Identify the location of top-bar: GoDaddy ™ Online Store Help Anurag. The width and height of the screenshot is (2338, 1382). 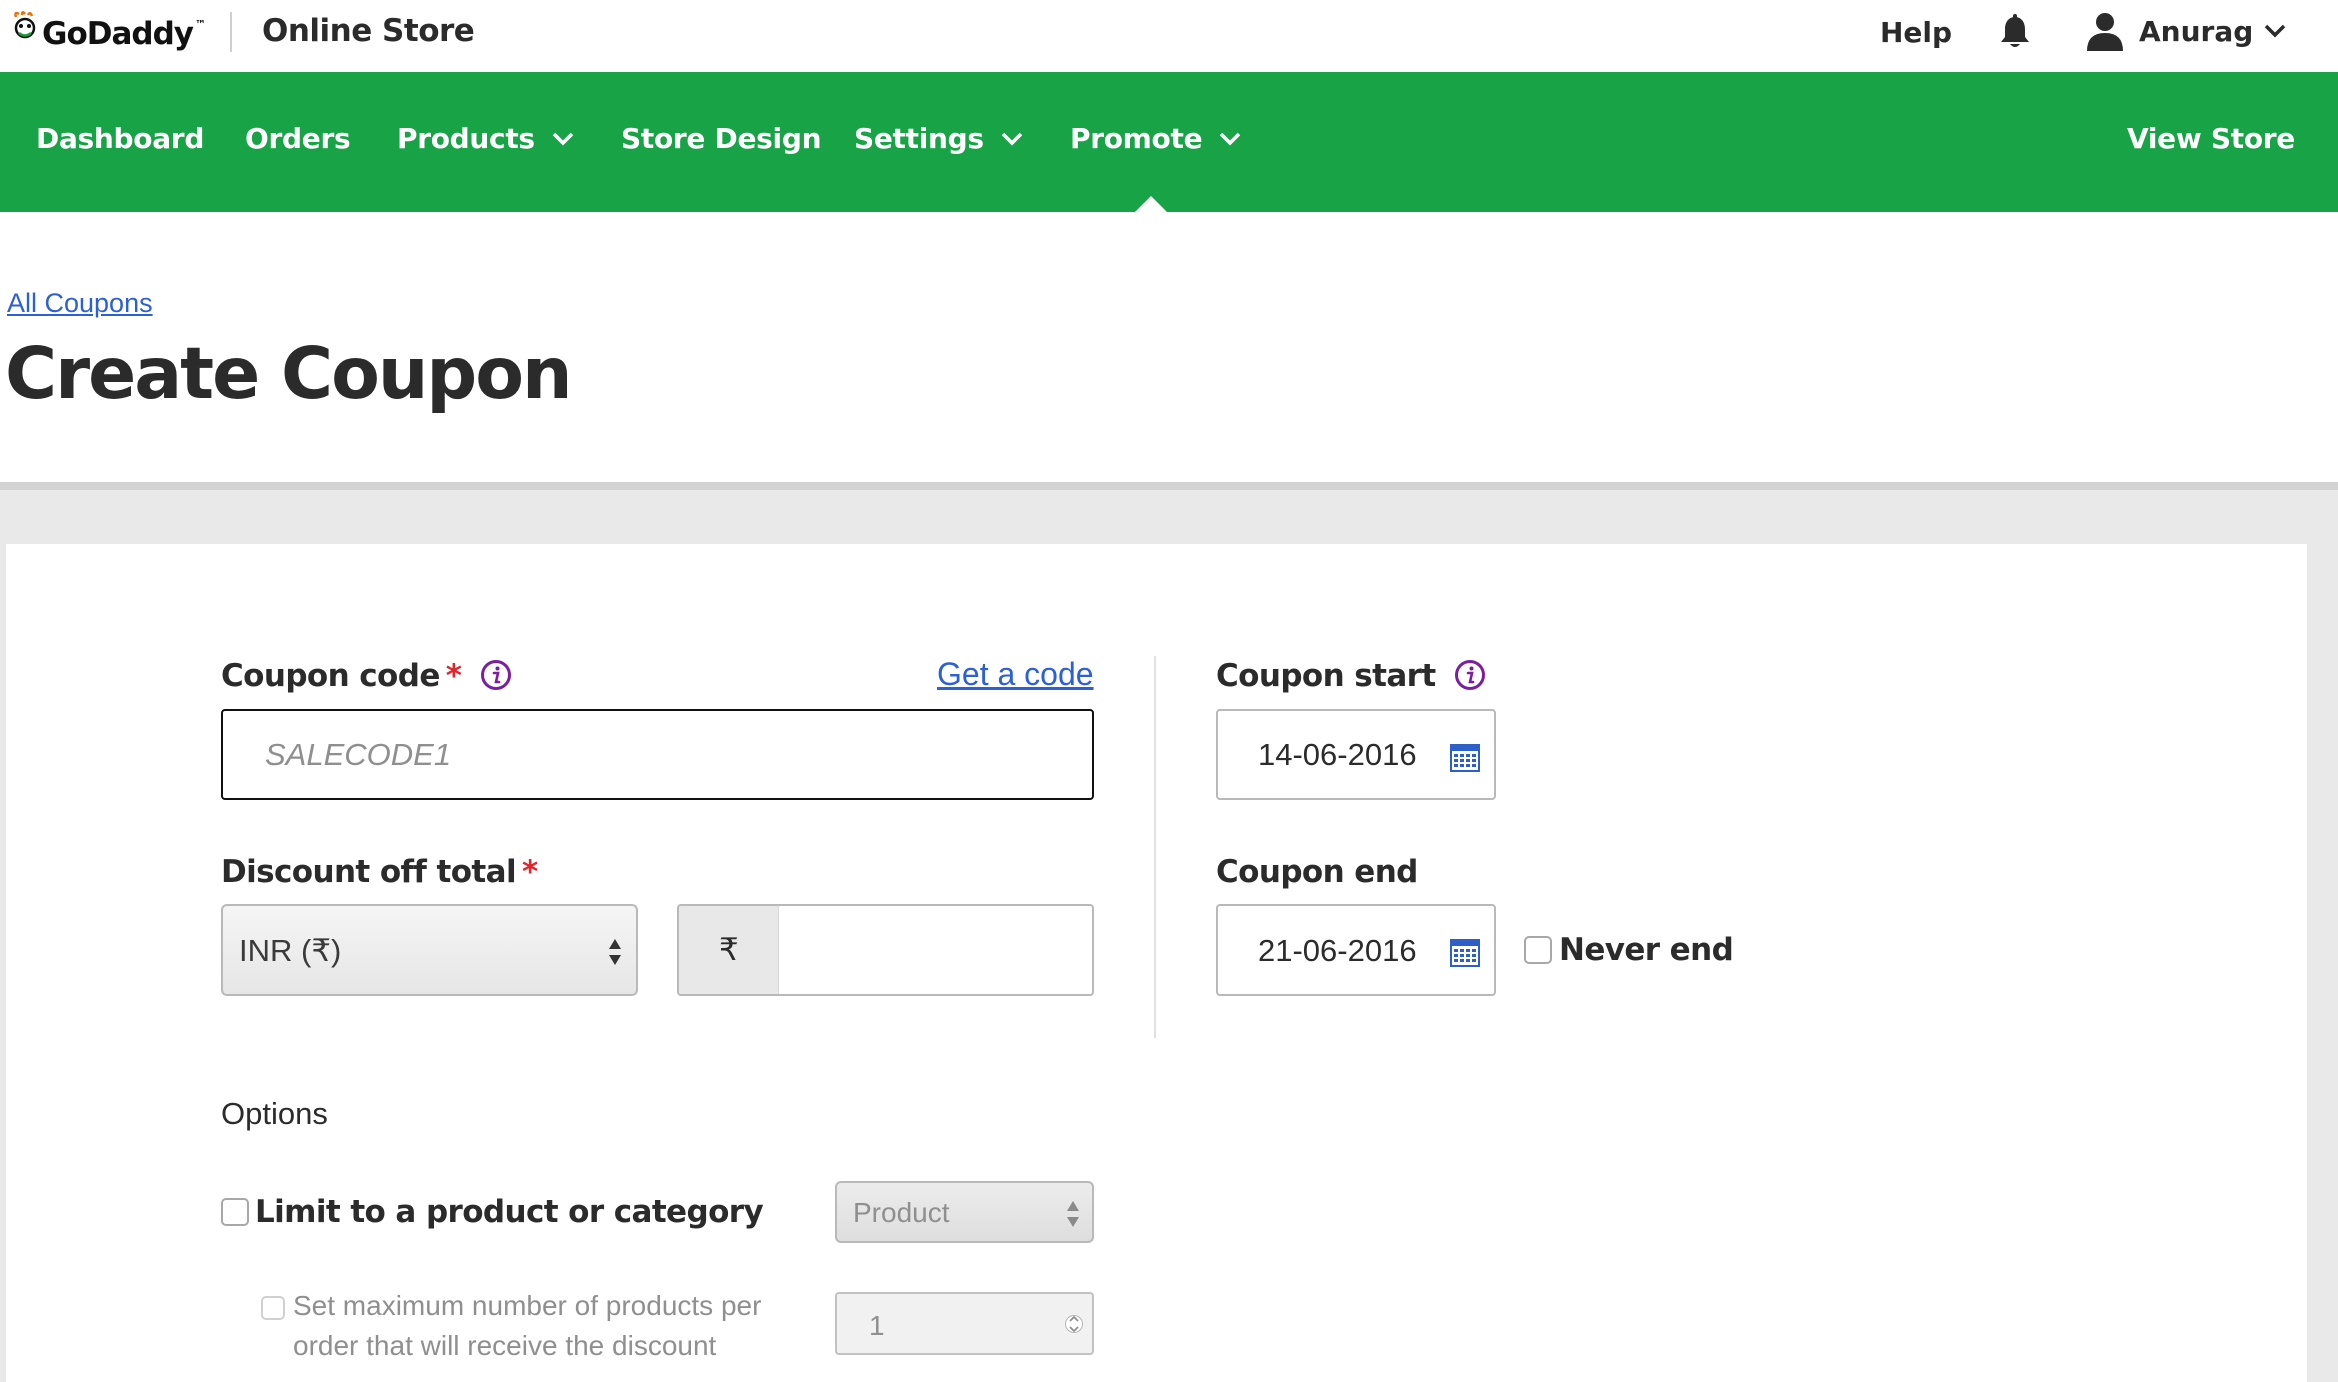
(1169, 36).